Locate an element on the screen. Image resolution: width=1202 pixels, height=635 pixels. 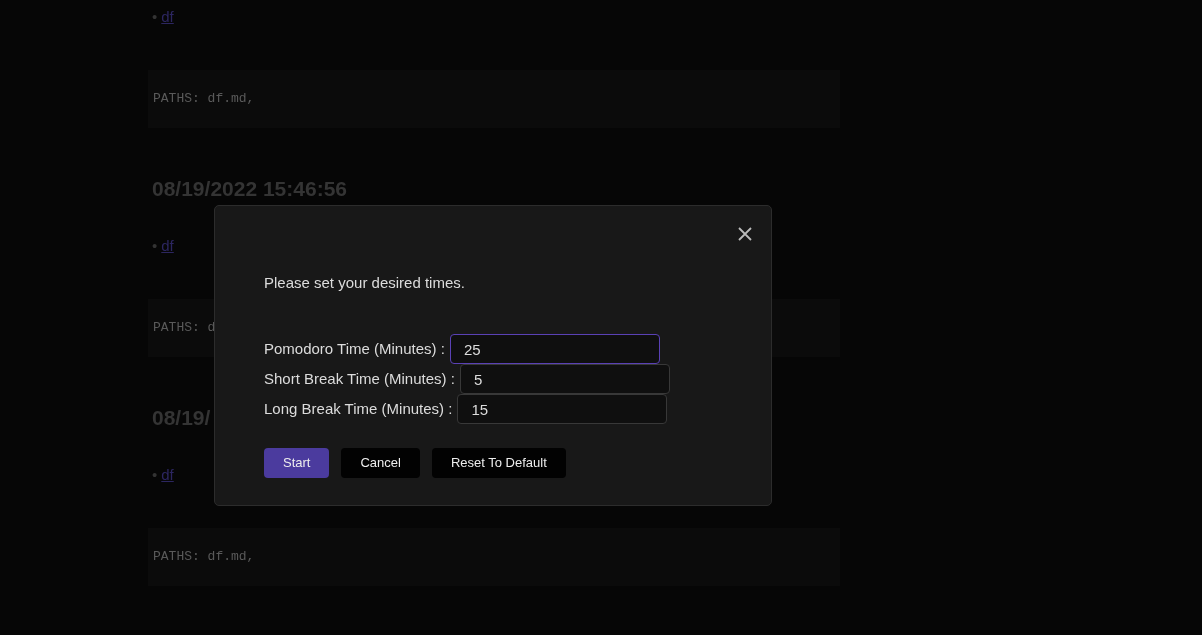
time-input: 15 is located at coordinates (562, 409).